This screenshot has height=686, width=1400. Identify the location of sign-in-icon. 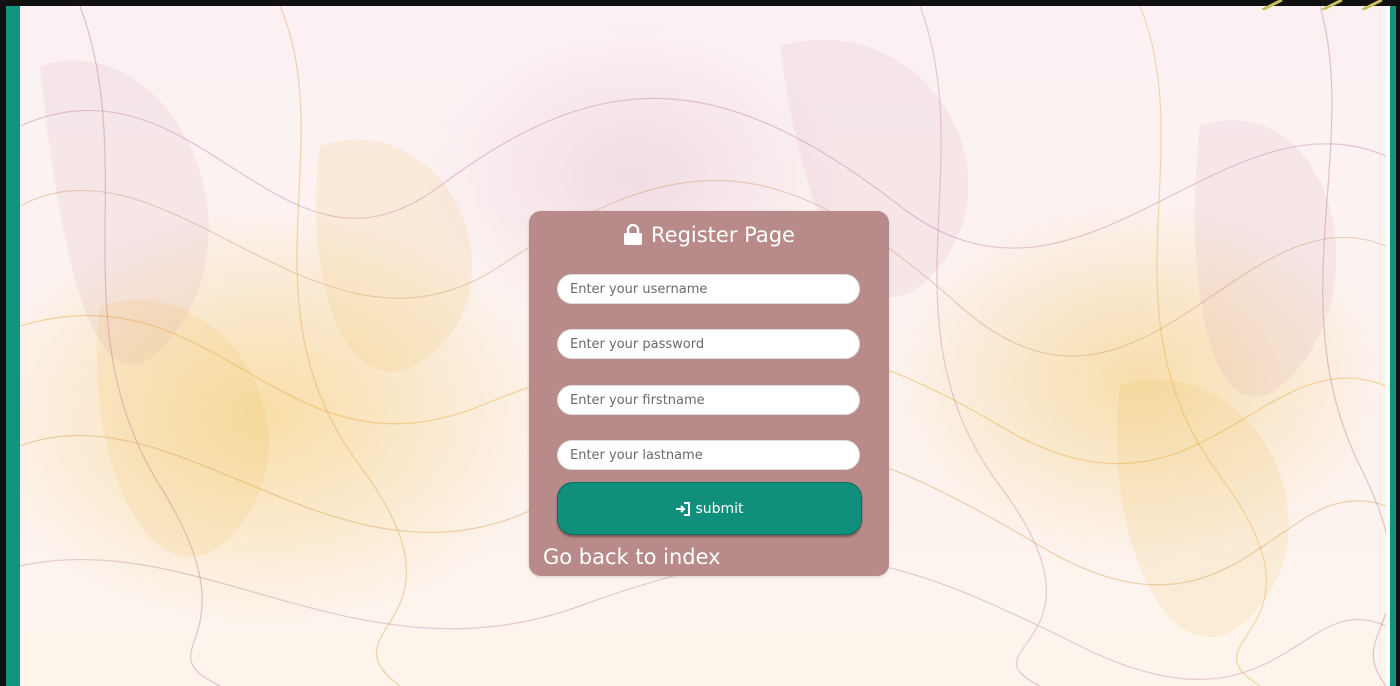
(683, 508).